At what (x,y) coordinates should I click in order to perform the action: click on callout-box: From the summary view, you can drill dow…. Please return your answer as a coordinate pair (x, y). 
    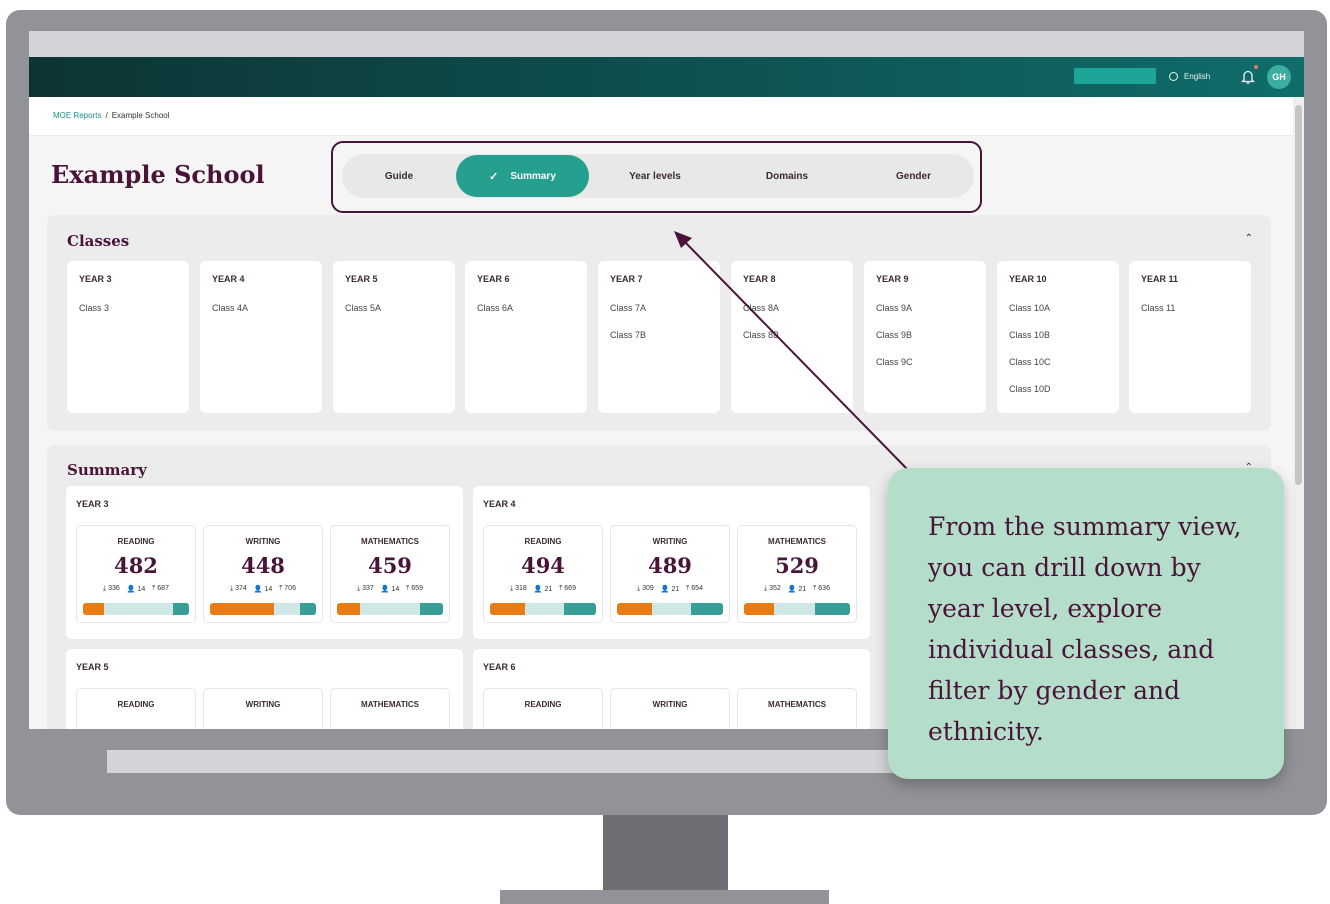
    Looking at the image, I should click on (1086, 623).